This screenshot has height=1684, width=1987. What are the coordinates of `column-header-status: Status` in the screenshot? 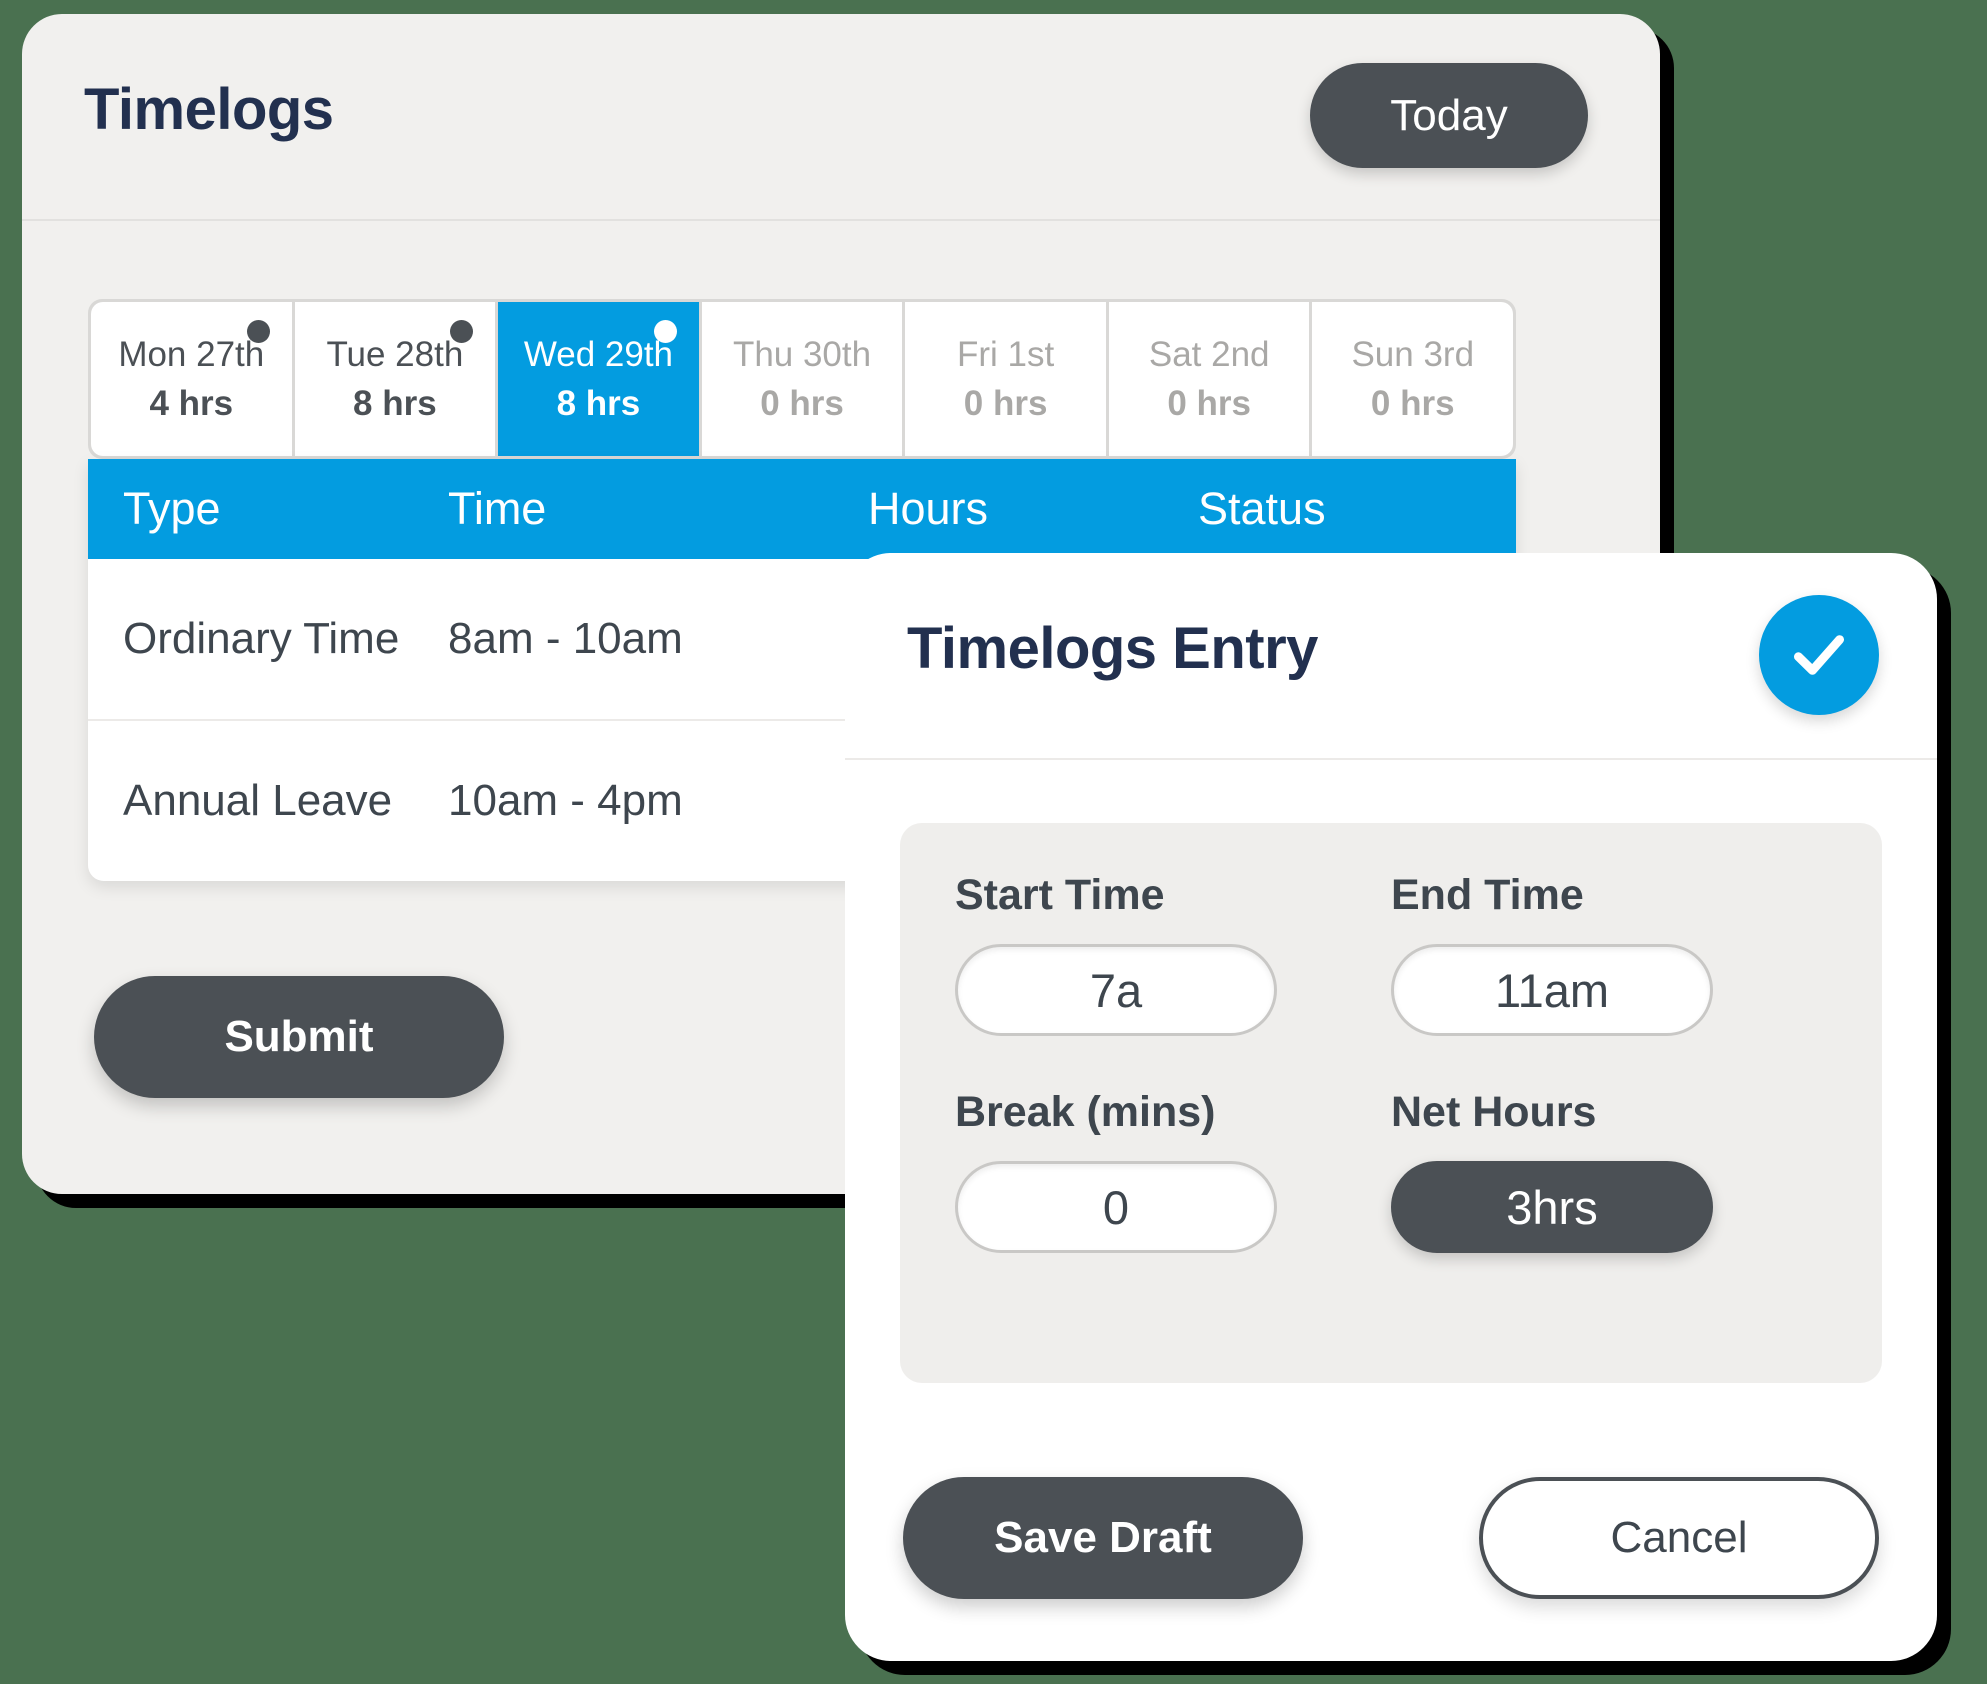 It's located at (1262, 508).